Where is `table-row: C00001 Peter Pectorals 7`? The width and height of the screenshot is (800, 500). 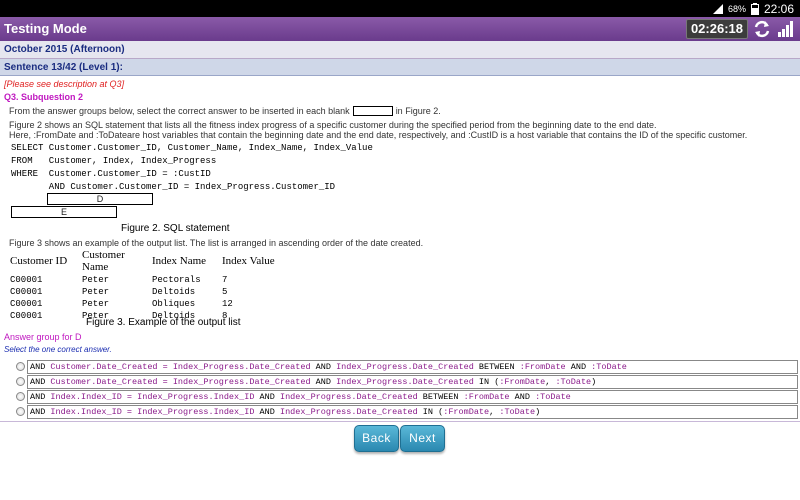
table-row: C00001 Peter Pectorals 7 is located at coordinates (142, 280).